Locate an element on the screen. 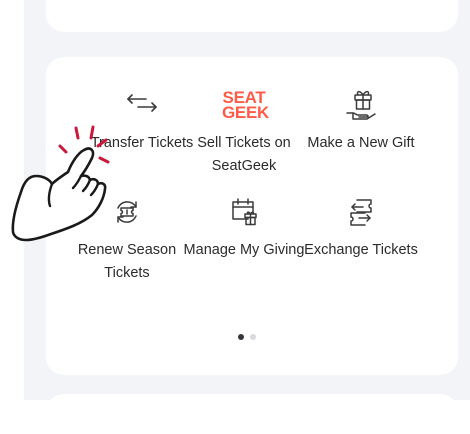 Image resolution: width=470 pixels, height=434 pixels. exchange-tickets-icon is located at coordinates (361, 212).